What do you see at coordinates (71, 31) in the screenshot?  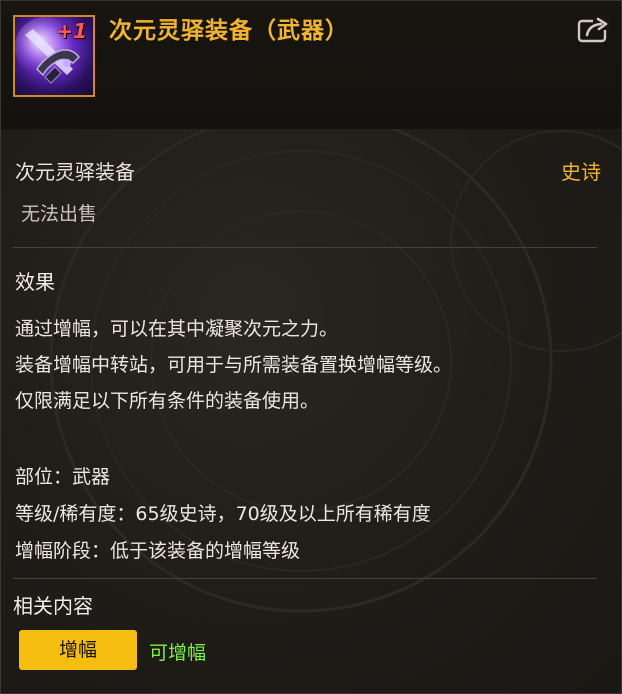 I see `enhance-level-badge: +1` at bounding box center [71, 31].